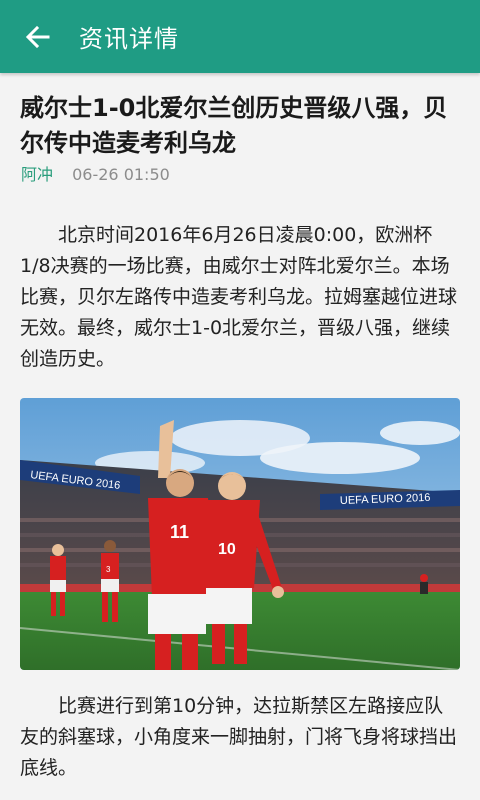 The image size is (480, 800). What do you see at coordinates (227, 549) in the screenshot?
I see `shirt-number-10: 10` at bounding box center [227, 549].